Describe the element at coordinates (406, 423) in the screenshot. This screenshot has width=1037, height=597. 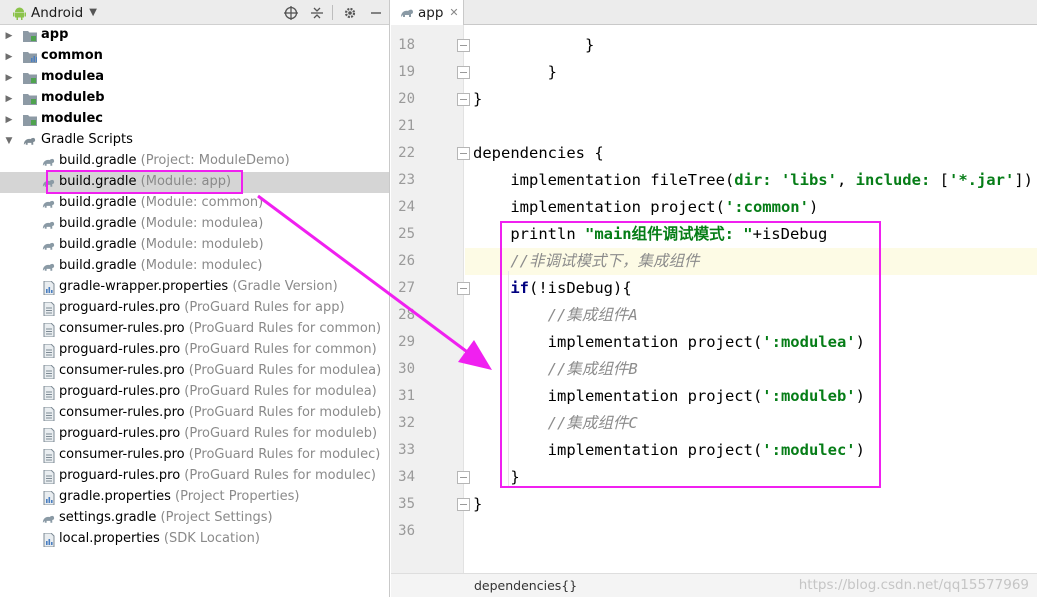
I see `line-number: 32` at that location.